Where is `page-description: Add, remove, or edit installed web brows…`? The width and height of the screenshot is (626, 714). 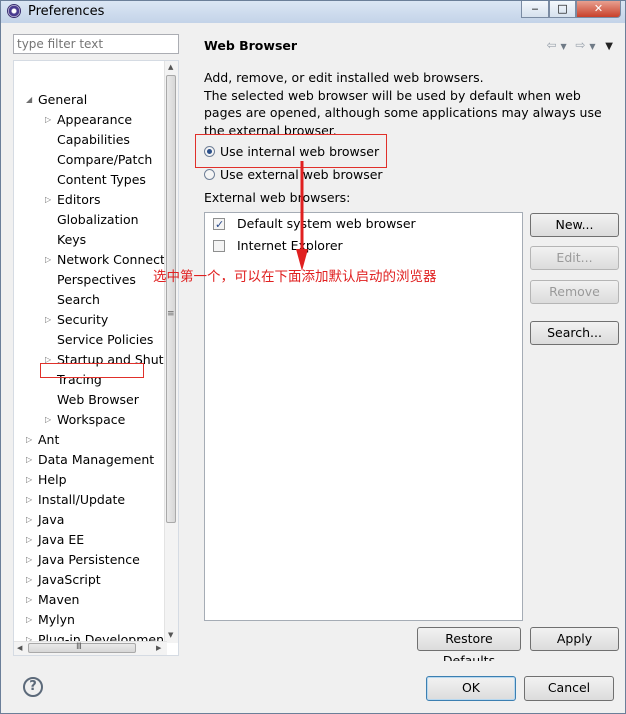 page-description: Add, remove, or edit installed web brows… is located at coordinates (410, 104).